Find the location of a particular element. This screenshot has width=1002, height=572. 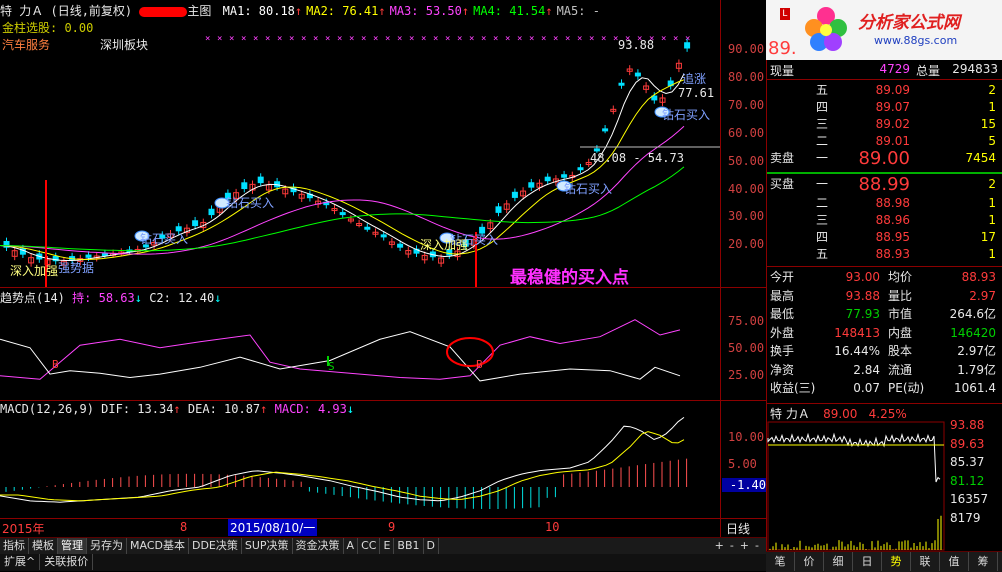

bid-row: 买盘 一 88.99 2 is located at coordinates (884, 184).